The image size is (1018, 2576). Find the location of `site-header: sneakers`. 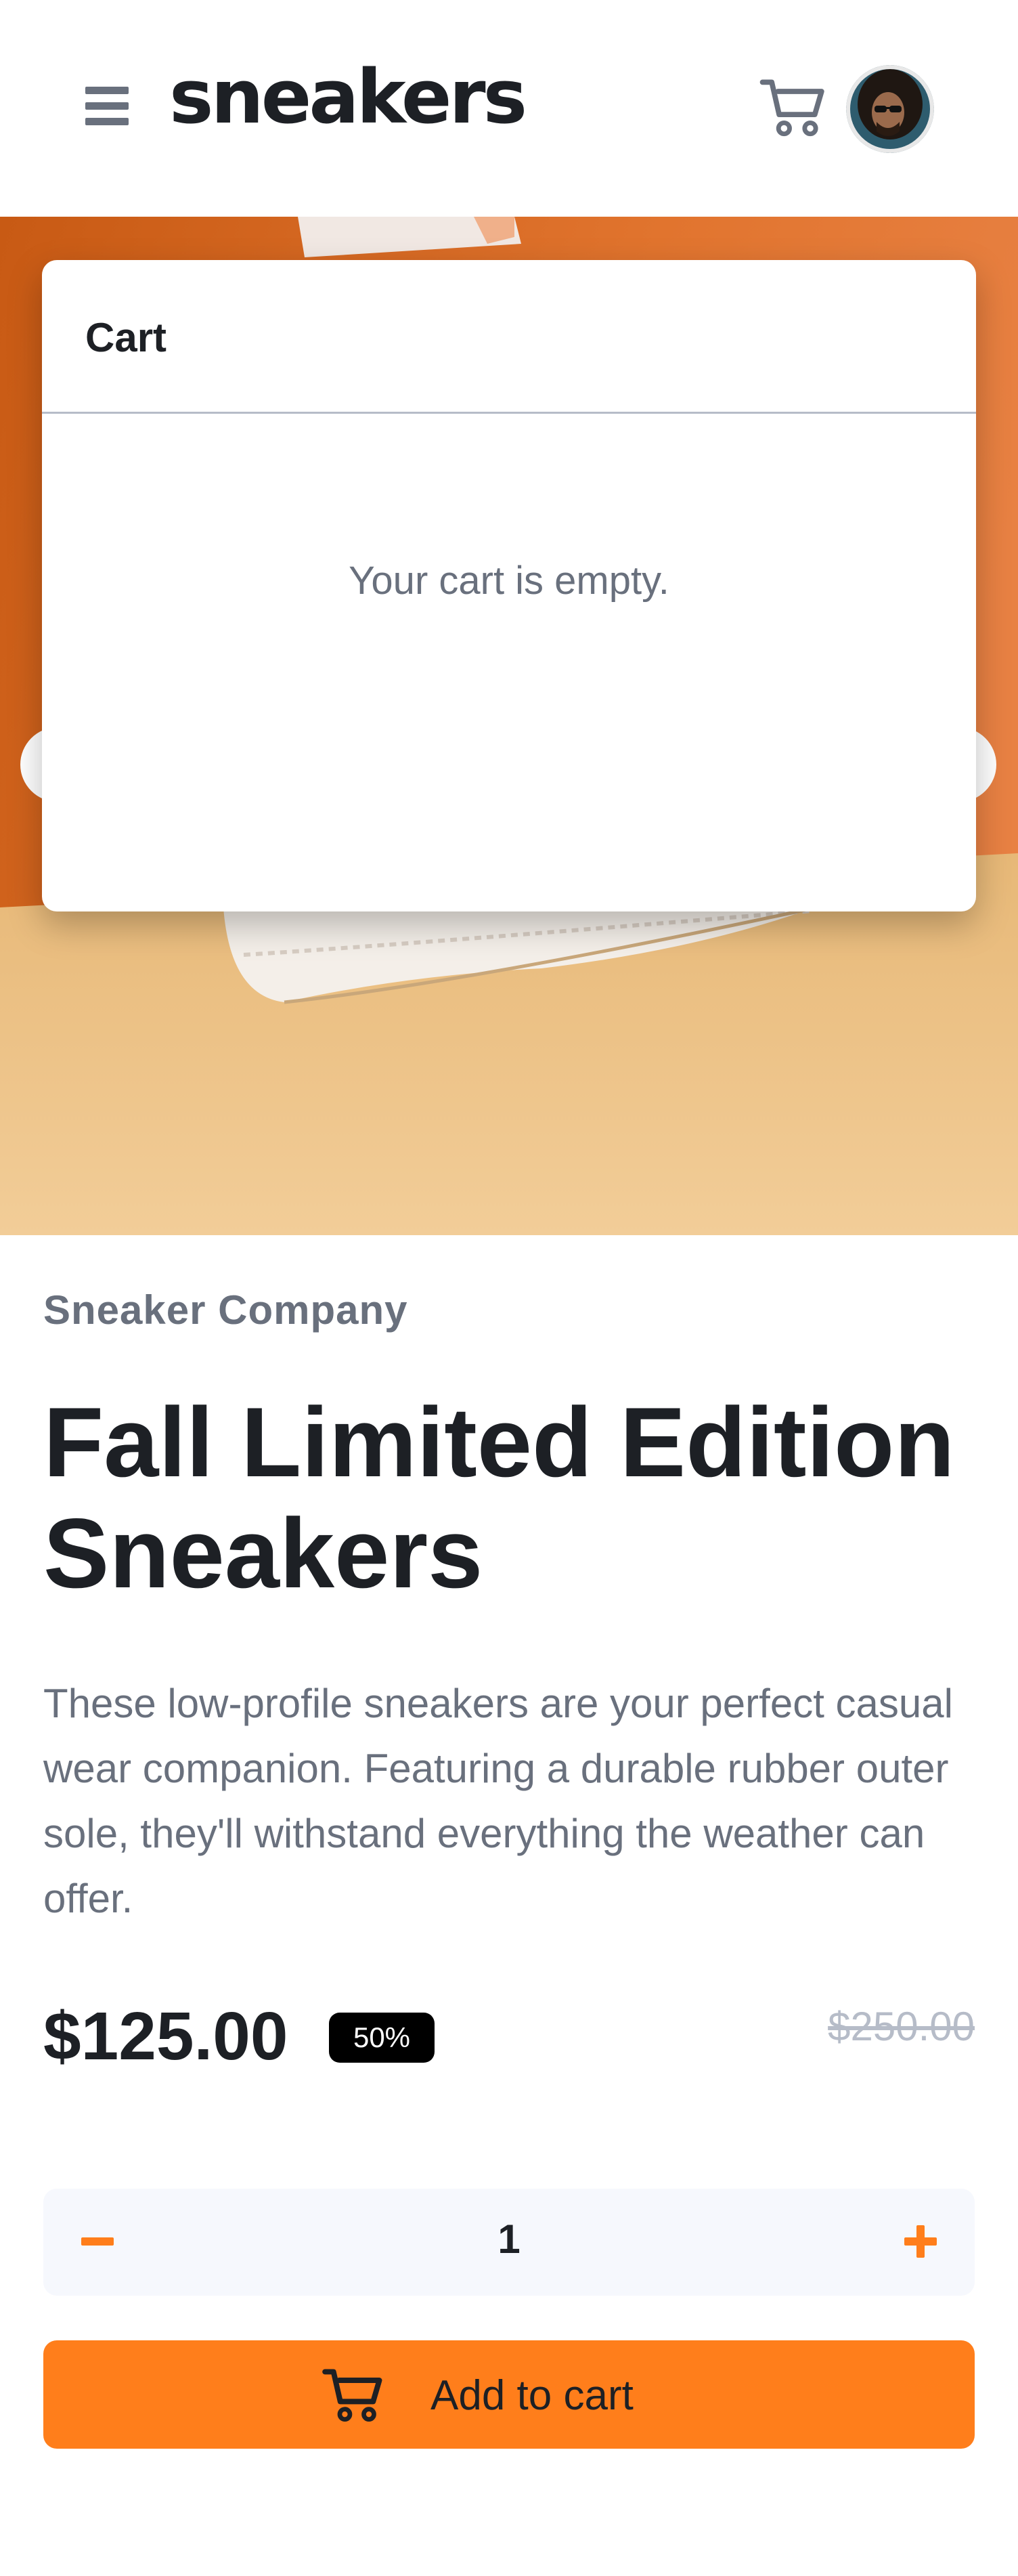

site-header: sneakers is located at coordinates (509, 108).